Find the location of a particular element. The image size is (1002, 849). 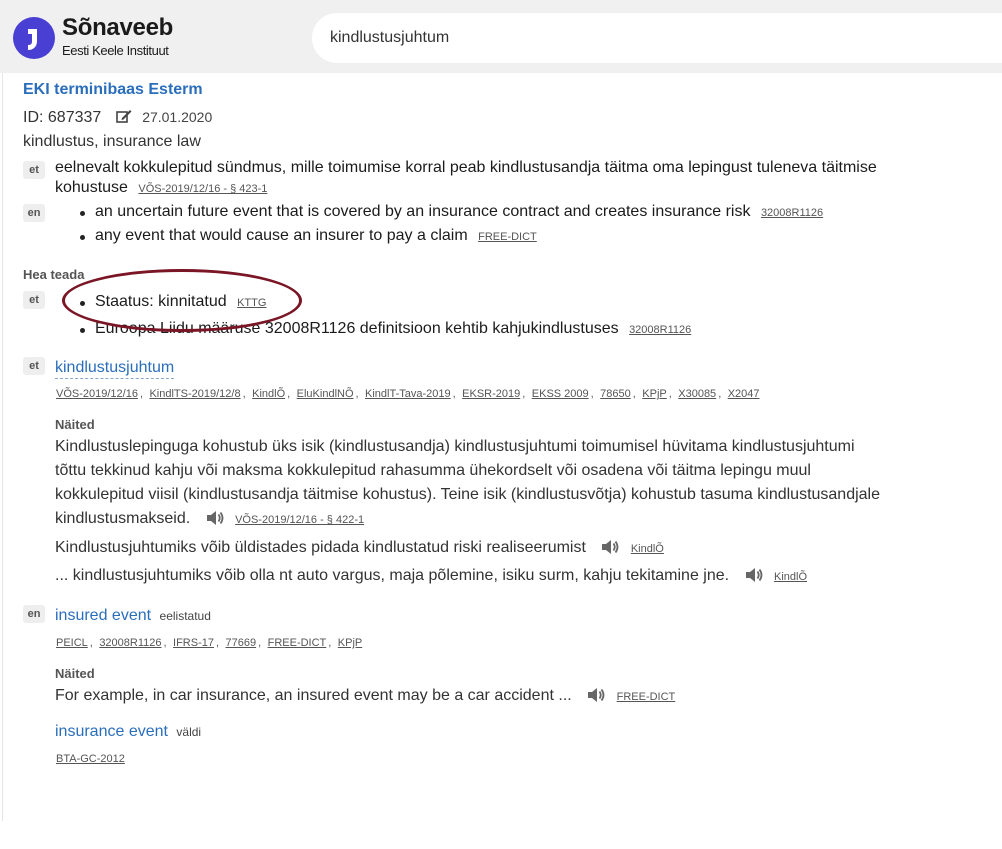

brand-subtitle: Eesti Keele Instituut is located at coordinates (115, 50).